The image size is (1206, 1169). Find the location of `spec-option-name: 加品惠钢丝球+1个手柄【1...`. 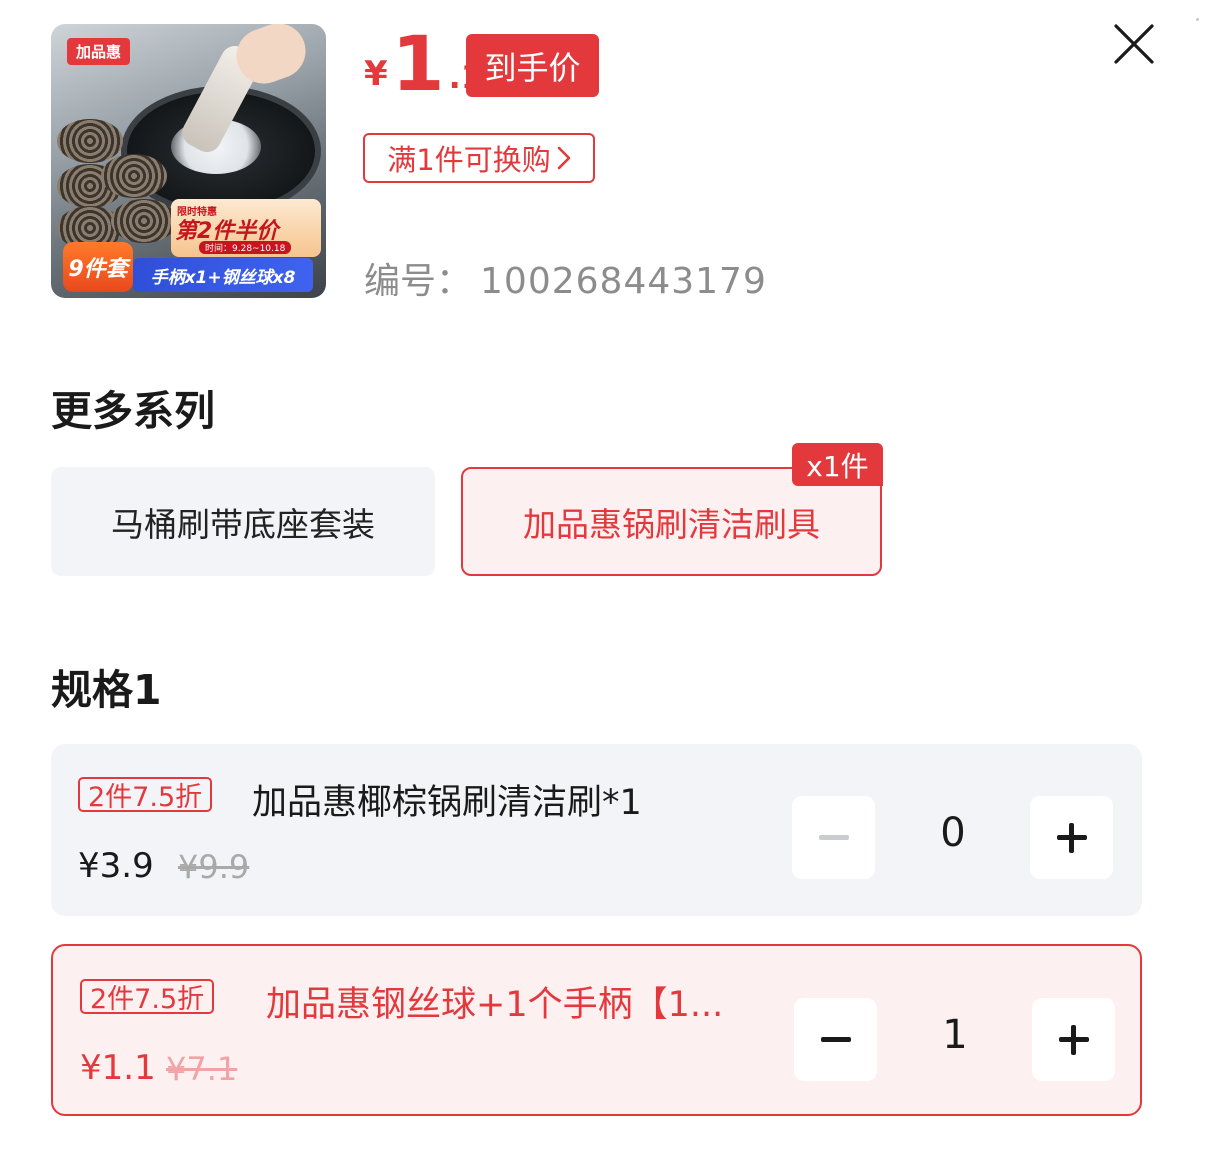

spec-option-name: 加品惠钢丝球+1个手柄【1... is located at coordinates (495, 1005).